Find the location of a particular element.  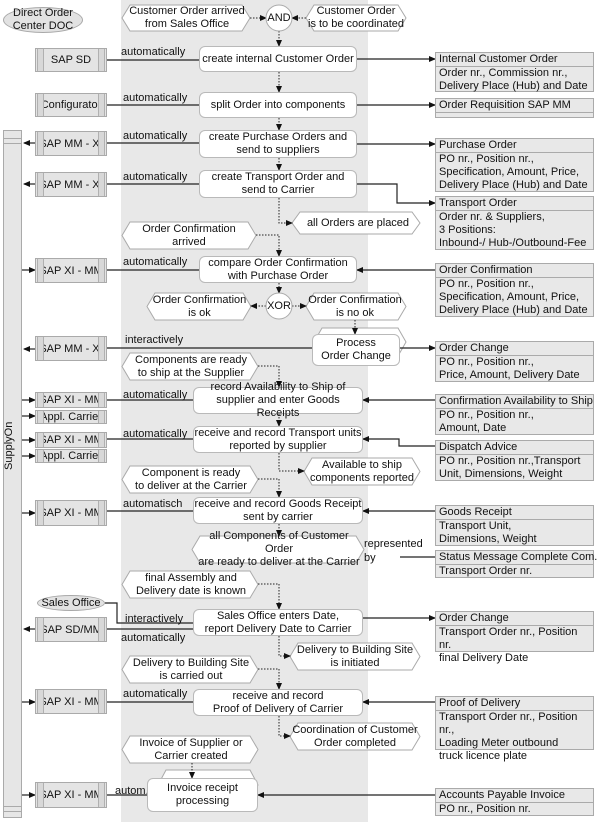

event-delivery-carried-out: Delivery to Building Site is carried out is located at coordinates (191, 669).